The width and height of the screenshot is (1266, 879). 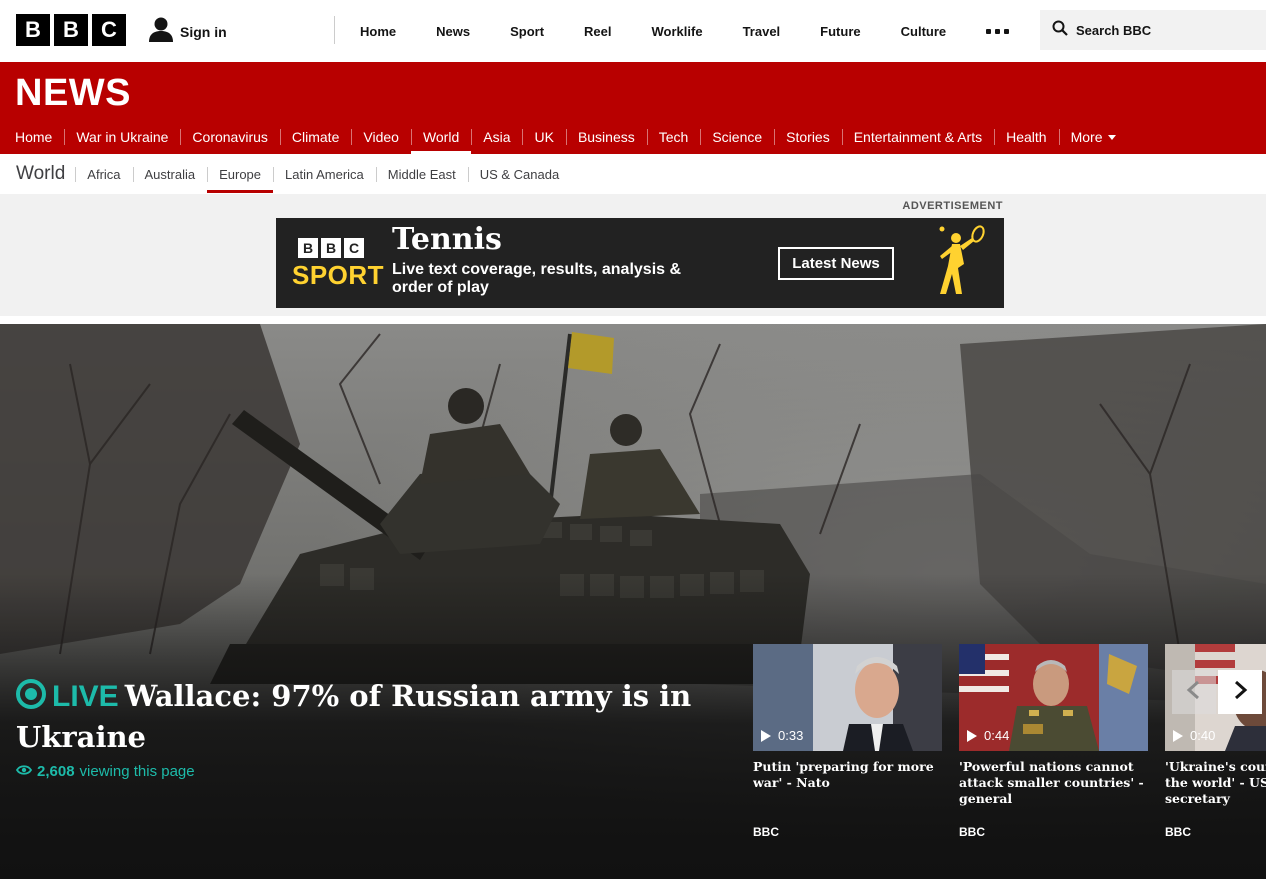 I want to click on video-thumbnail: 0:44, so click(x=1053, y=697).